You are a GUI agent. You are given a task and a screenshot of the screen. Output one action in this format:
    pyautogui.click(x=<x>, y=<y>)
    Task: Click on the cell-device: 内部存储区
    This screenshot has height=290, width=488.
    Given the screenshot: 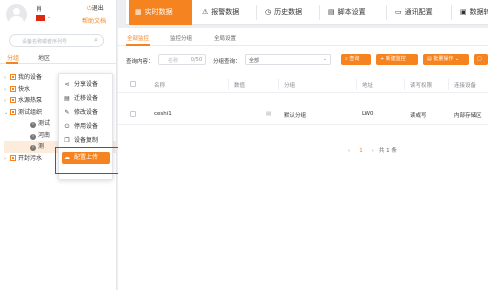 What is the action you would take?
    pyautogui.click(x=468, y=116)
    